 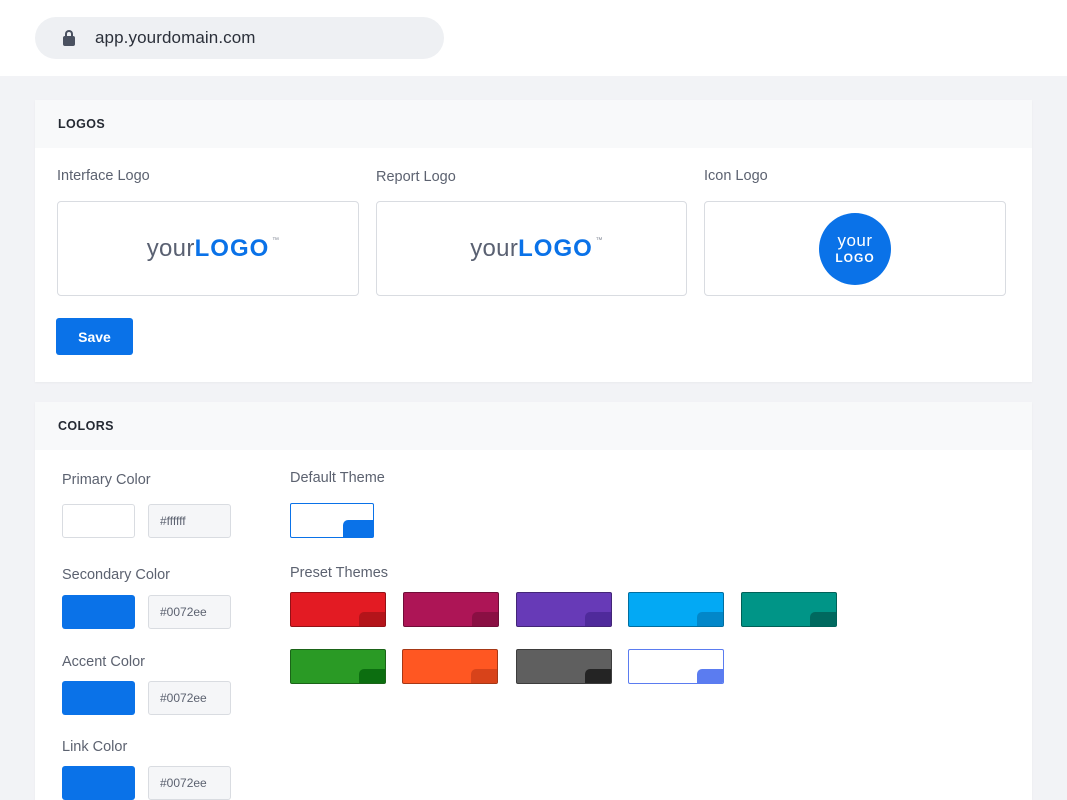 I want to click on default-theme-label: Default Theme, so click(x=337, y=478).